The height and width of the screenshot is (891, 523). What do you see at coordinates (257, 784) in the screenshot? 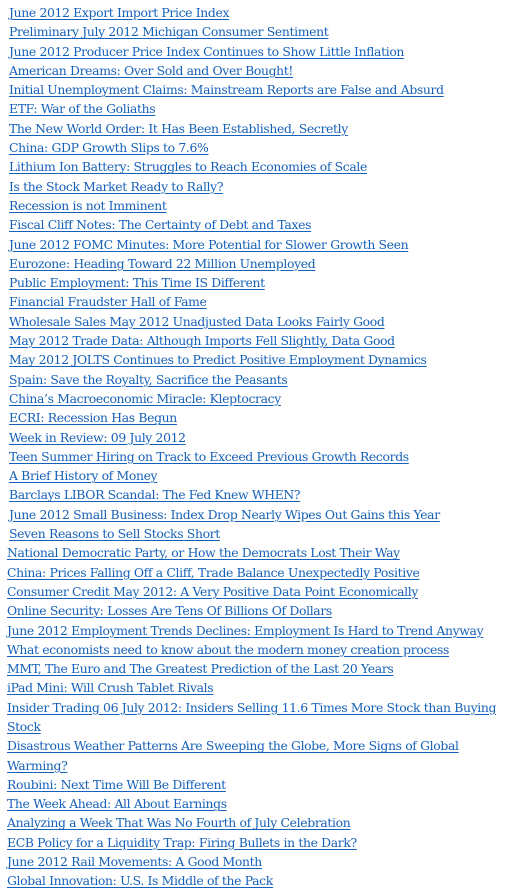
I see `list-item: Roubini: Next Time Will Be Different` at bounding box center [257, 784].